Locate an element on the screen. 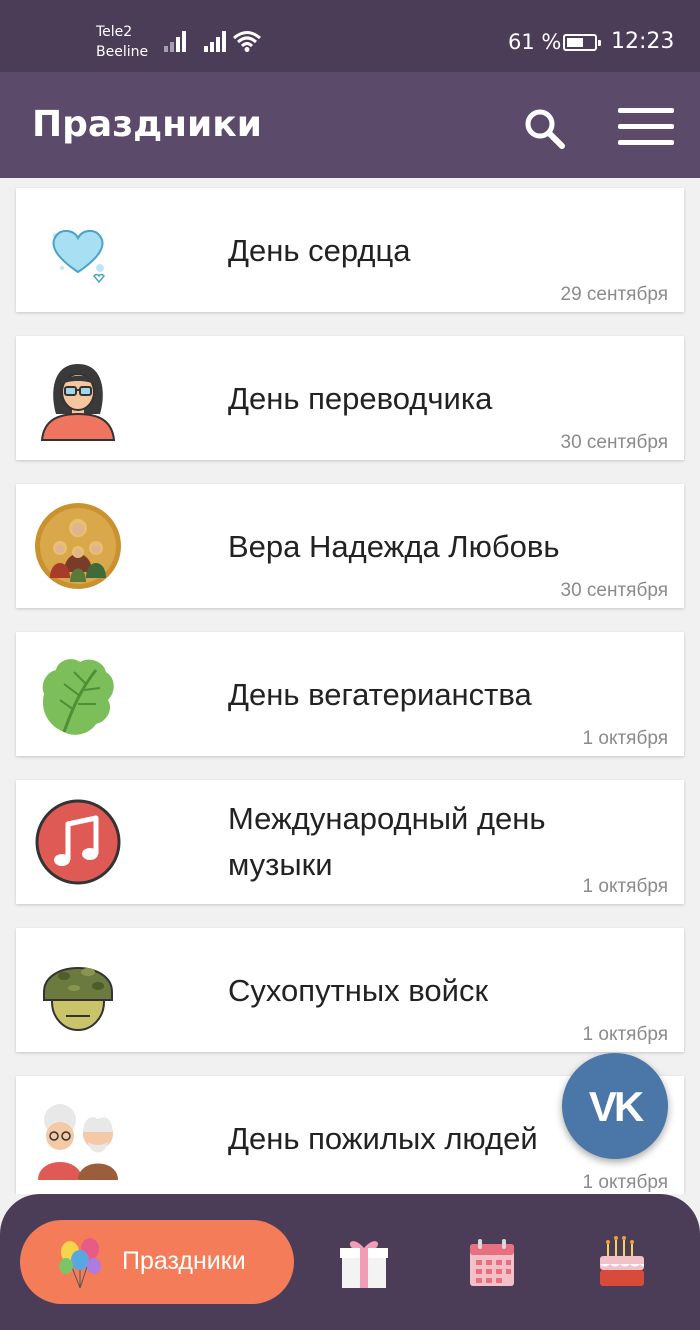 The width and height of the screenshot is (700, 1330). calendar-icon is located at coordinates (492, 1262).